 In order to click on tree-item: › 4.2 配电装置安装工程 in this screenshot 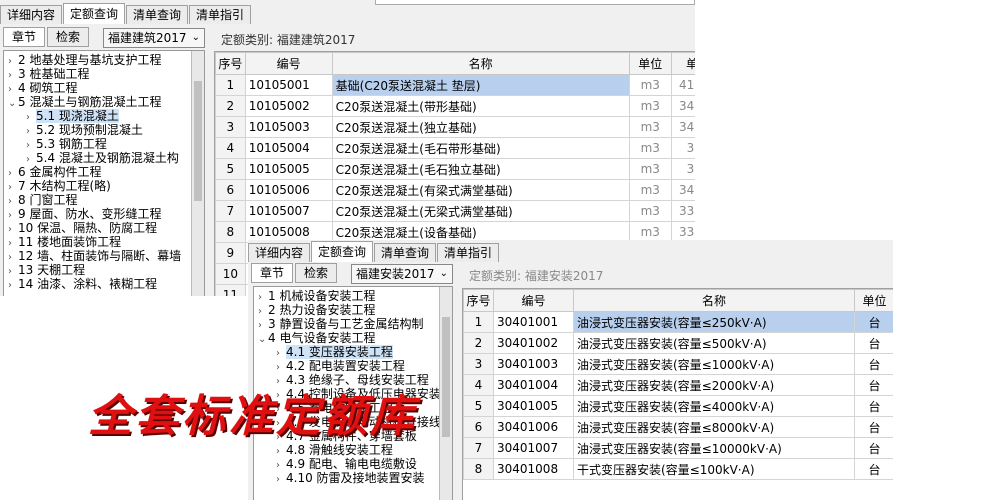, I will do `click(340, 366)`.